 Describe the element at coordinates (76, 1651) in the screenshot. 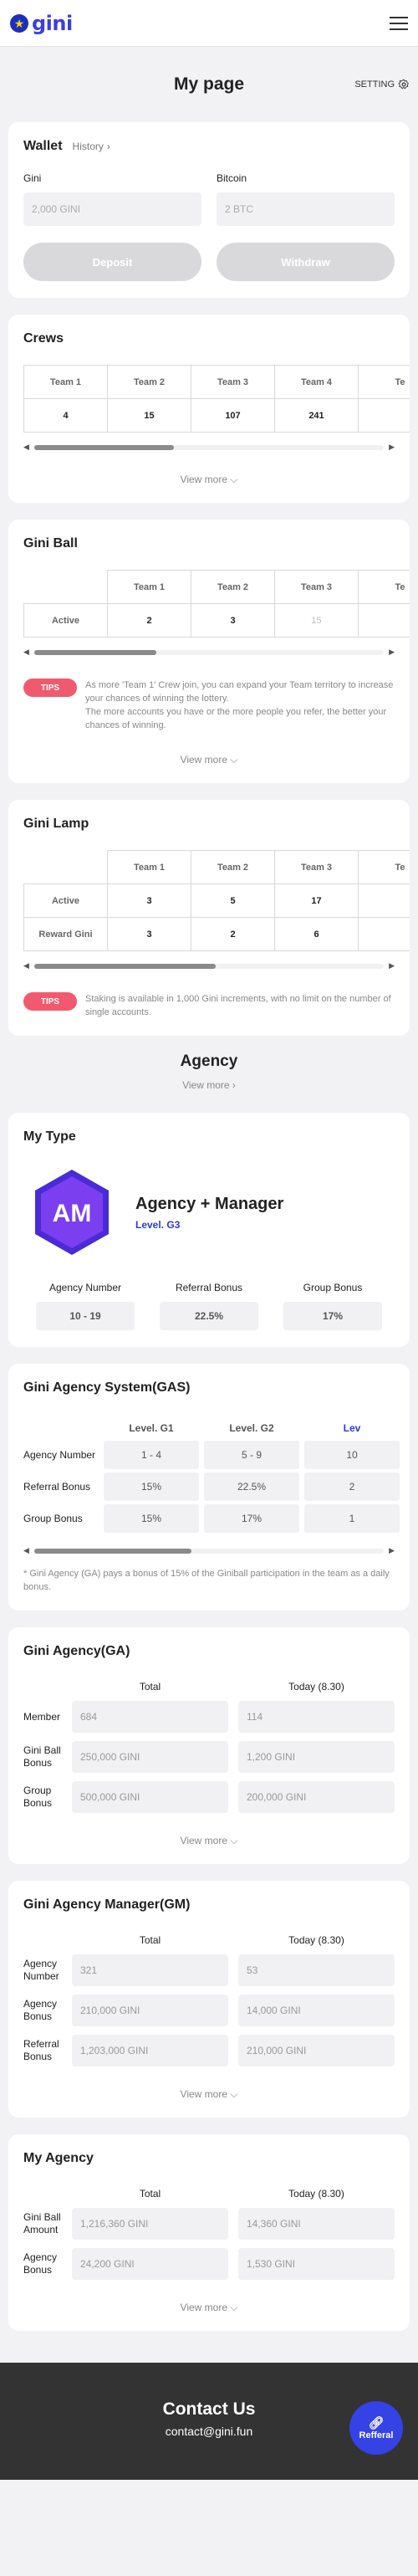

I see `ga-title: Gini Agency(GA)` at that location.